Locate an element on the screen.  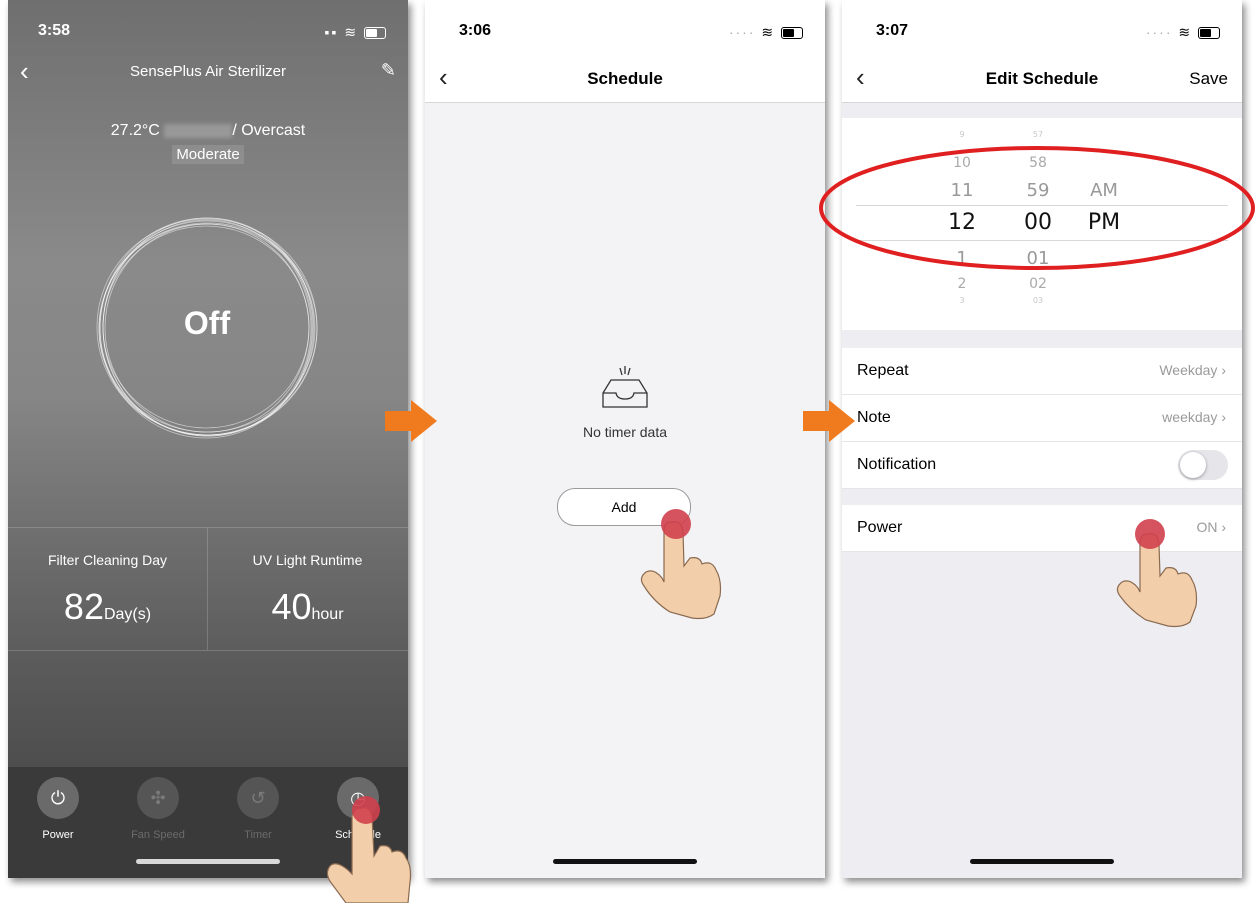
tab-label: Power is located at coordinates (58, 835).